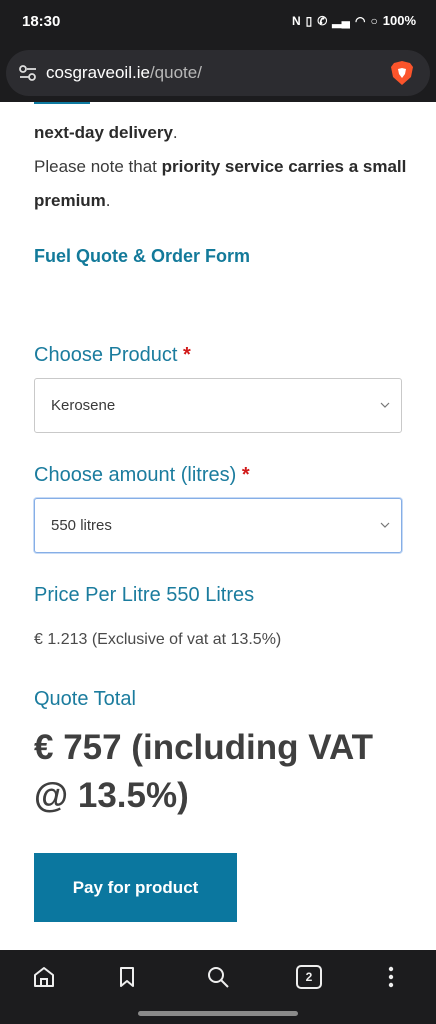  What do you see at coordinates (374, 20) in the screenshot?
I see `battery-icon: ○` at bounding box center [374, 20].